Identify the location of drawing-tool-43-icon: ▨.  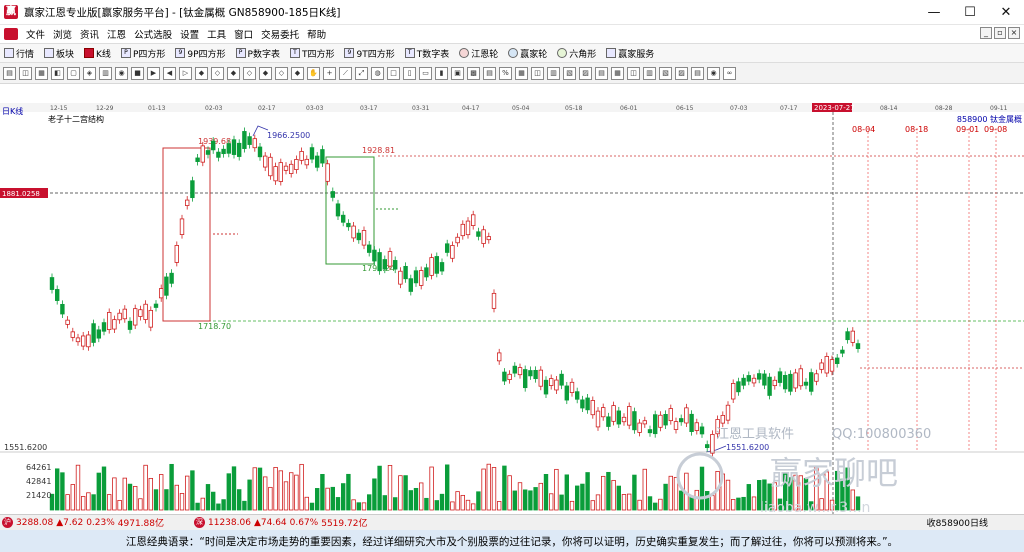
(681, 73).